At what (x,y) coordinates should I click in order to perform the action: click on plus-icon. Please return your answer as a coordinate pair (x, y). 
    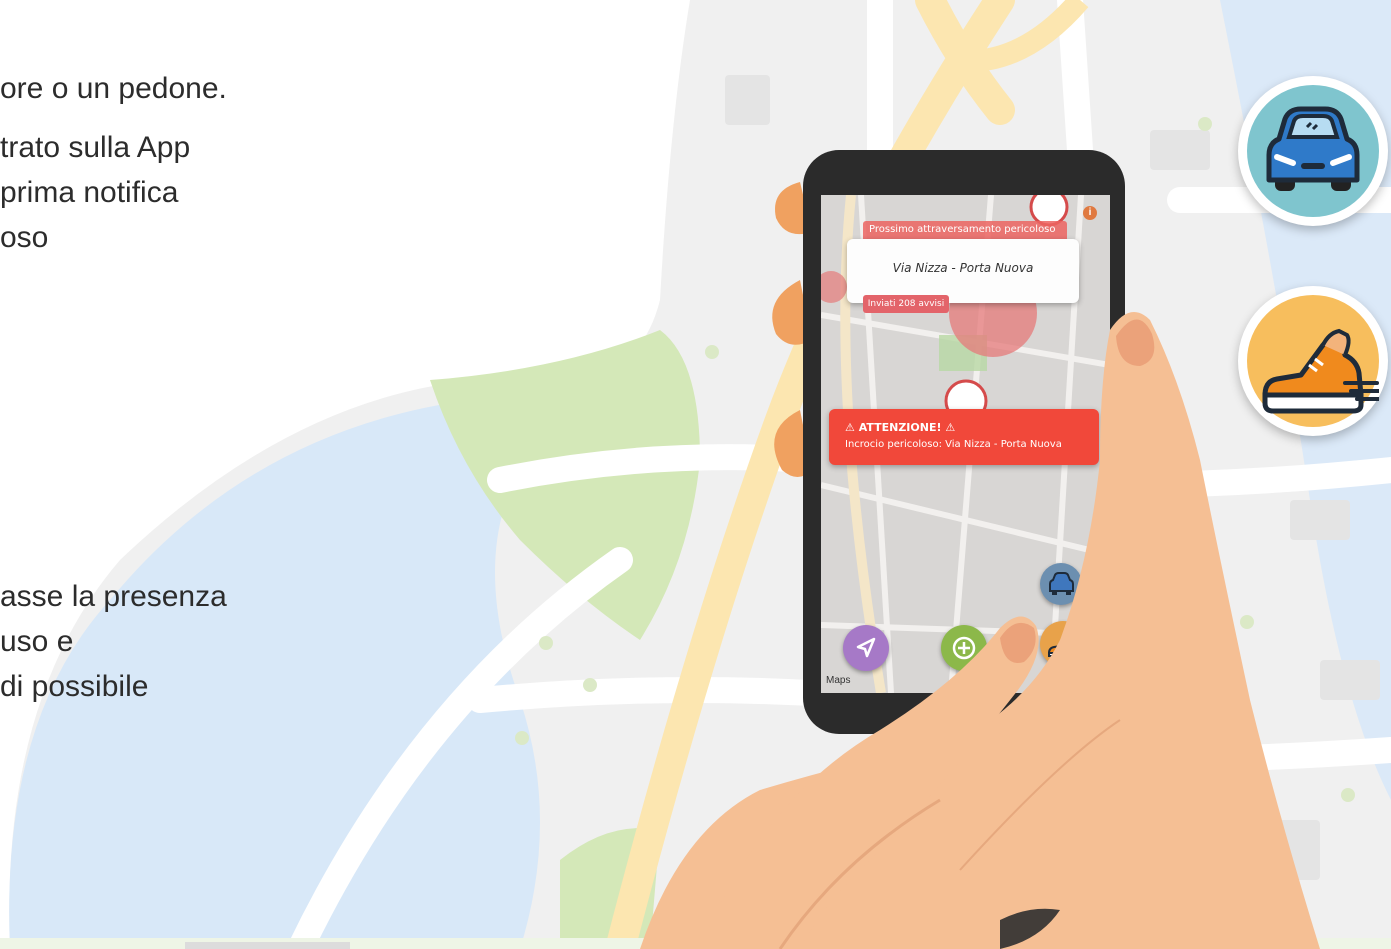
    Looking at the image, I should click on (964, 648).